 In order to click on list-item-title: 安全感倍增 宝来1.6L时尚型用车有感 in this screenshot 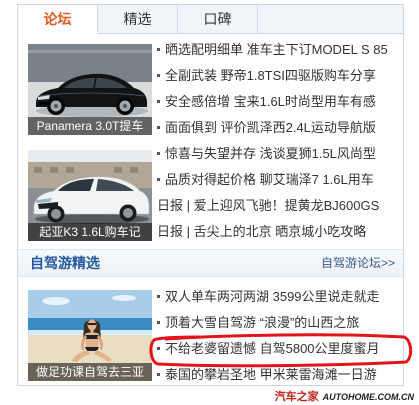, I will do `click(270, 101)`.